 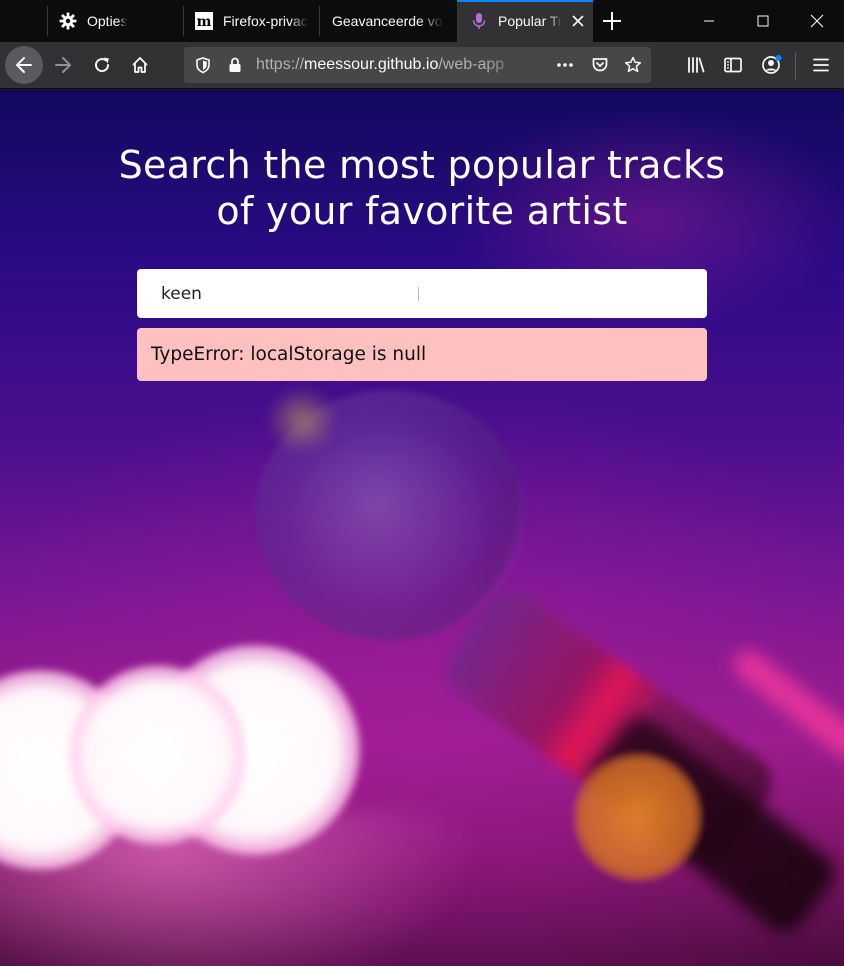 I want to click on background-microphone-handle, so click(x=712, y=825).